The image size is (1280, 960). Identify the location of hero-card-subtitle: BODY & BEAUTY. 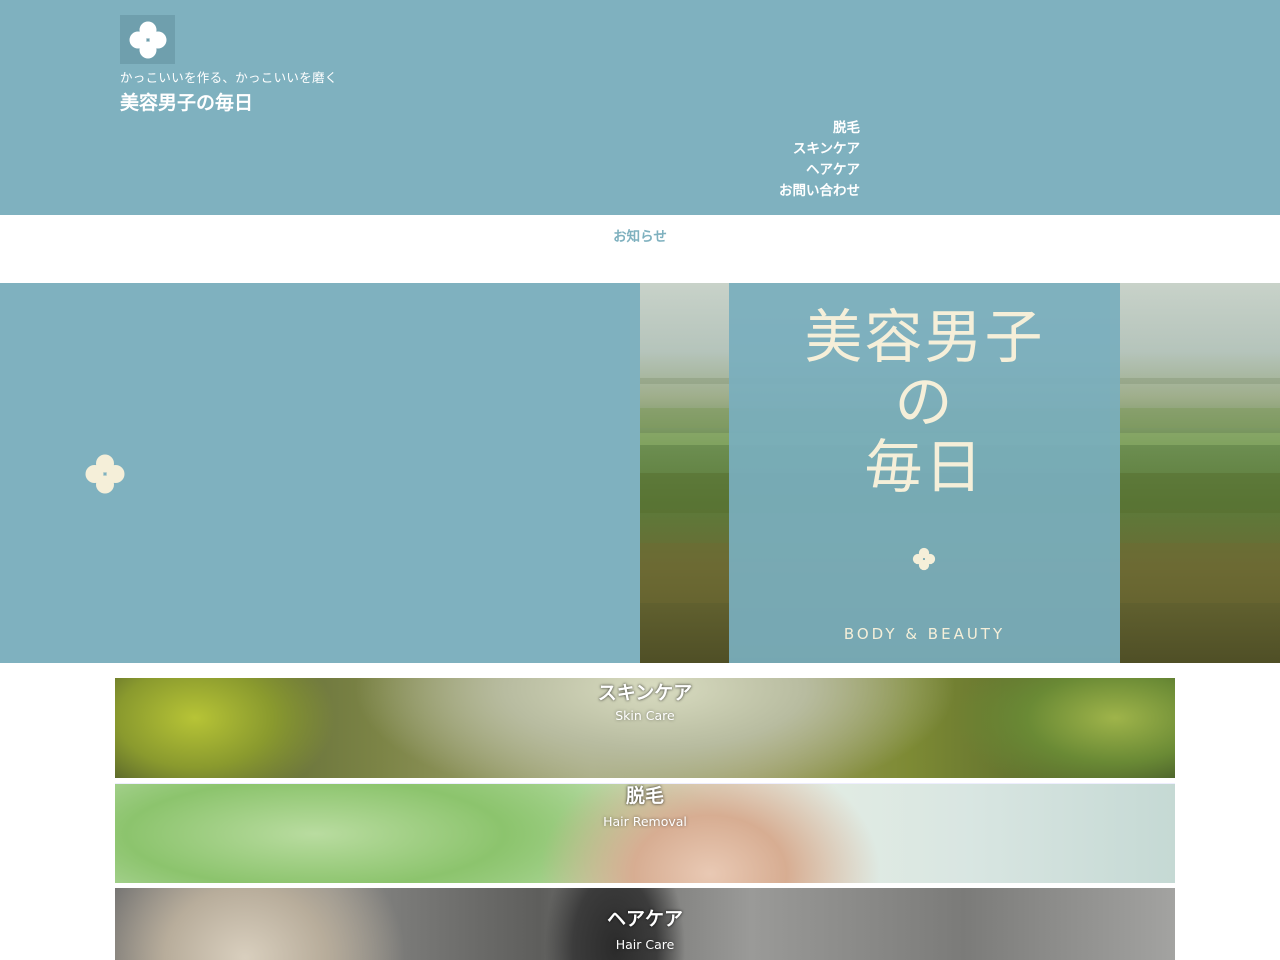
(924, 634).